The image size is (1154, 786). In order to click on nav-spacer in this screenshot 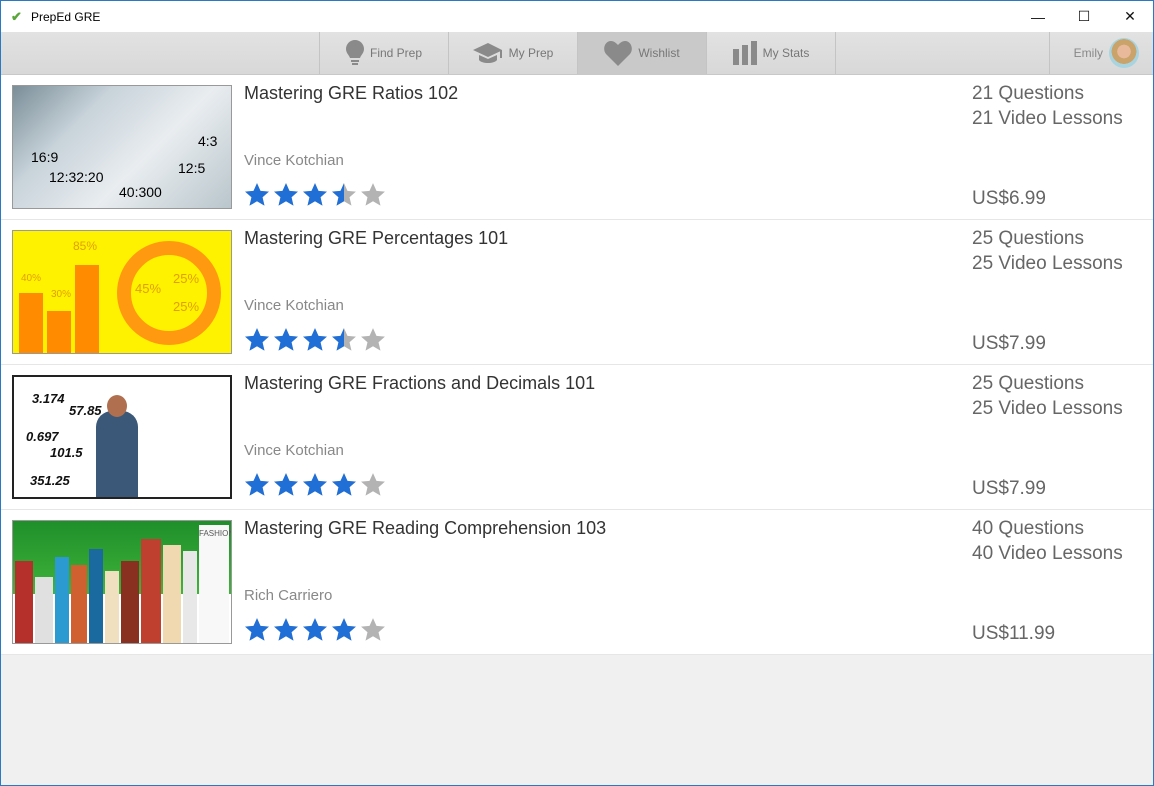, I will do `click(942, 53)`.